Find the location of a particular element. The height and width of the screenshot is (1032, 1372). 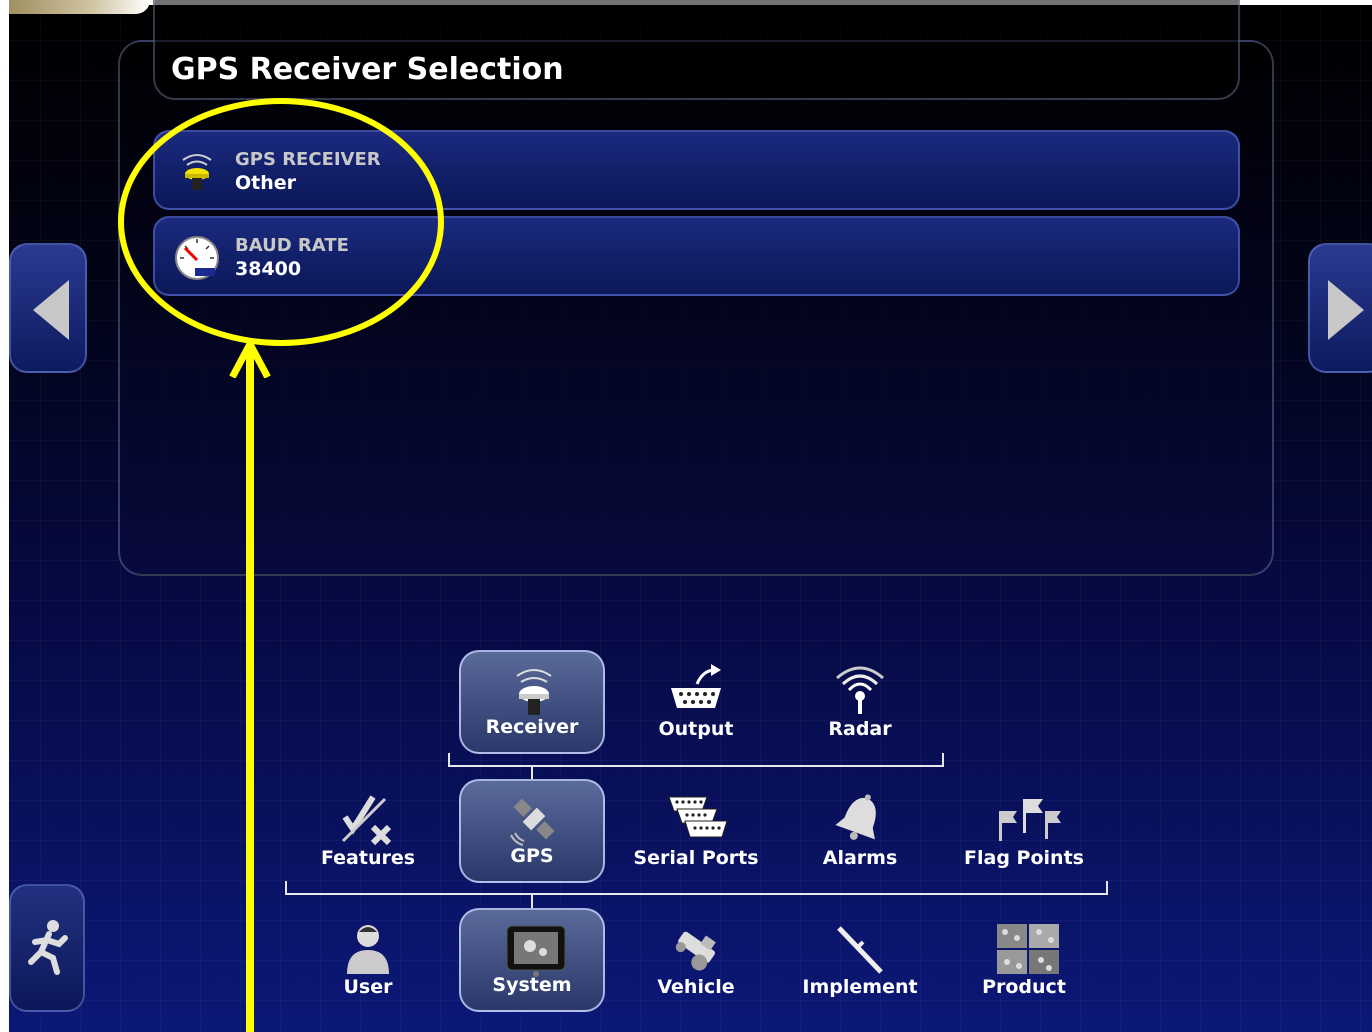

system-icon is located at coordinates (536, 951).